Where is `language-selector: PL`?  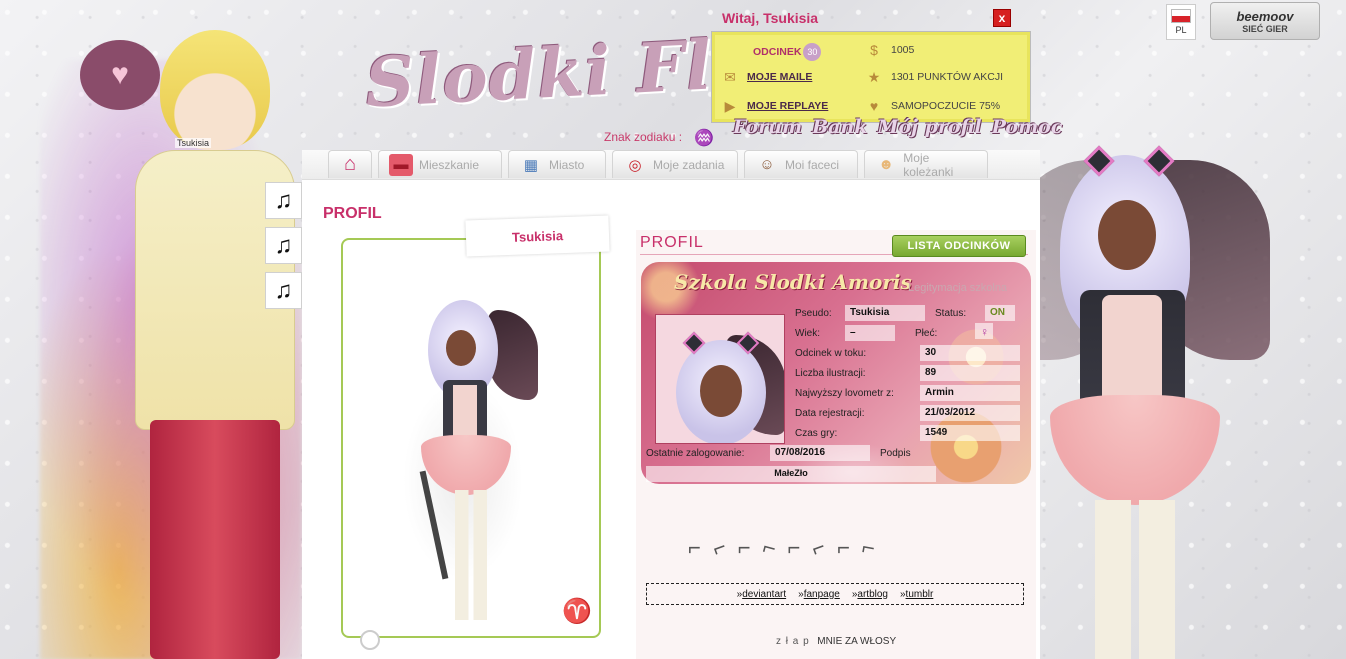
language-selector: PL is located at coordinates (1181, 22).